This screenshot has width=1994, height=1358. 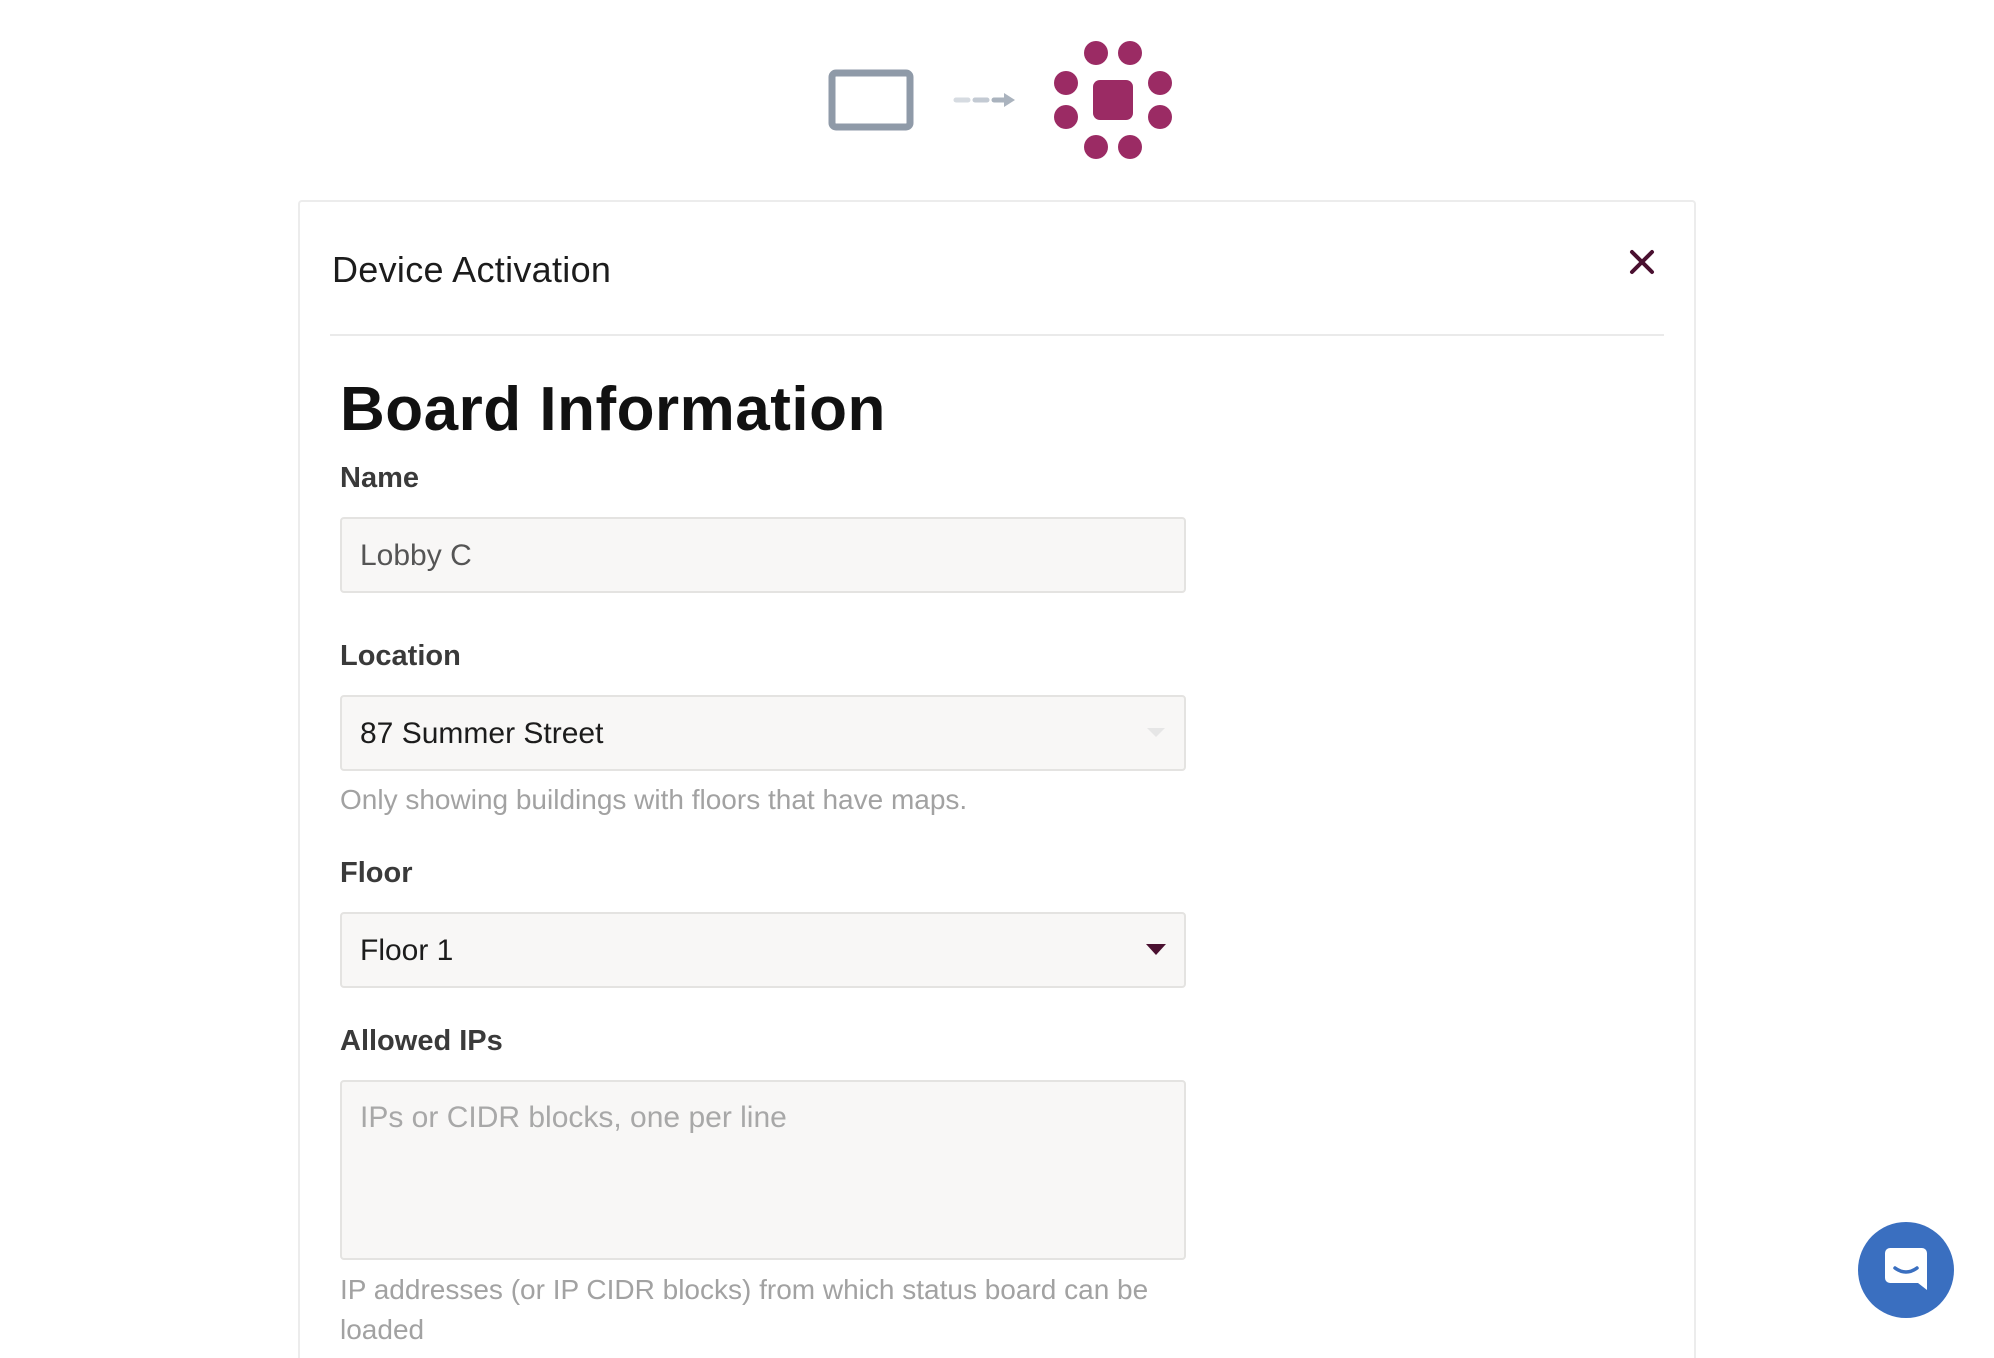 What do you see at coordinates (997, 269) in the screenshot?
I see `modal-header: Device Activation` at bounding box center [997, 269].